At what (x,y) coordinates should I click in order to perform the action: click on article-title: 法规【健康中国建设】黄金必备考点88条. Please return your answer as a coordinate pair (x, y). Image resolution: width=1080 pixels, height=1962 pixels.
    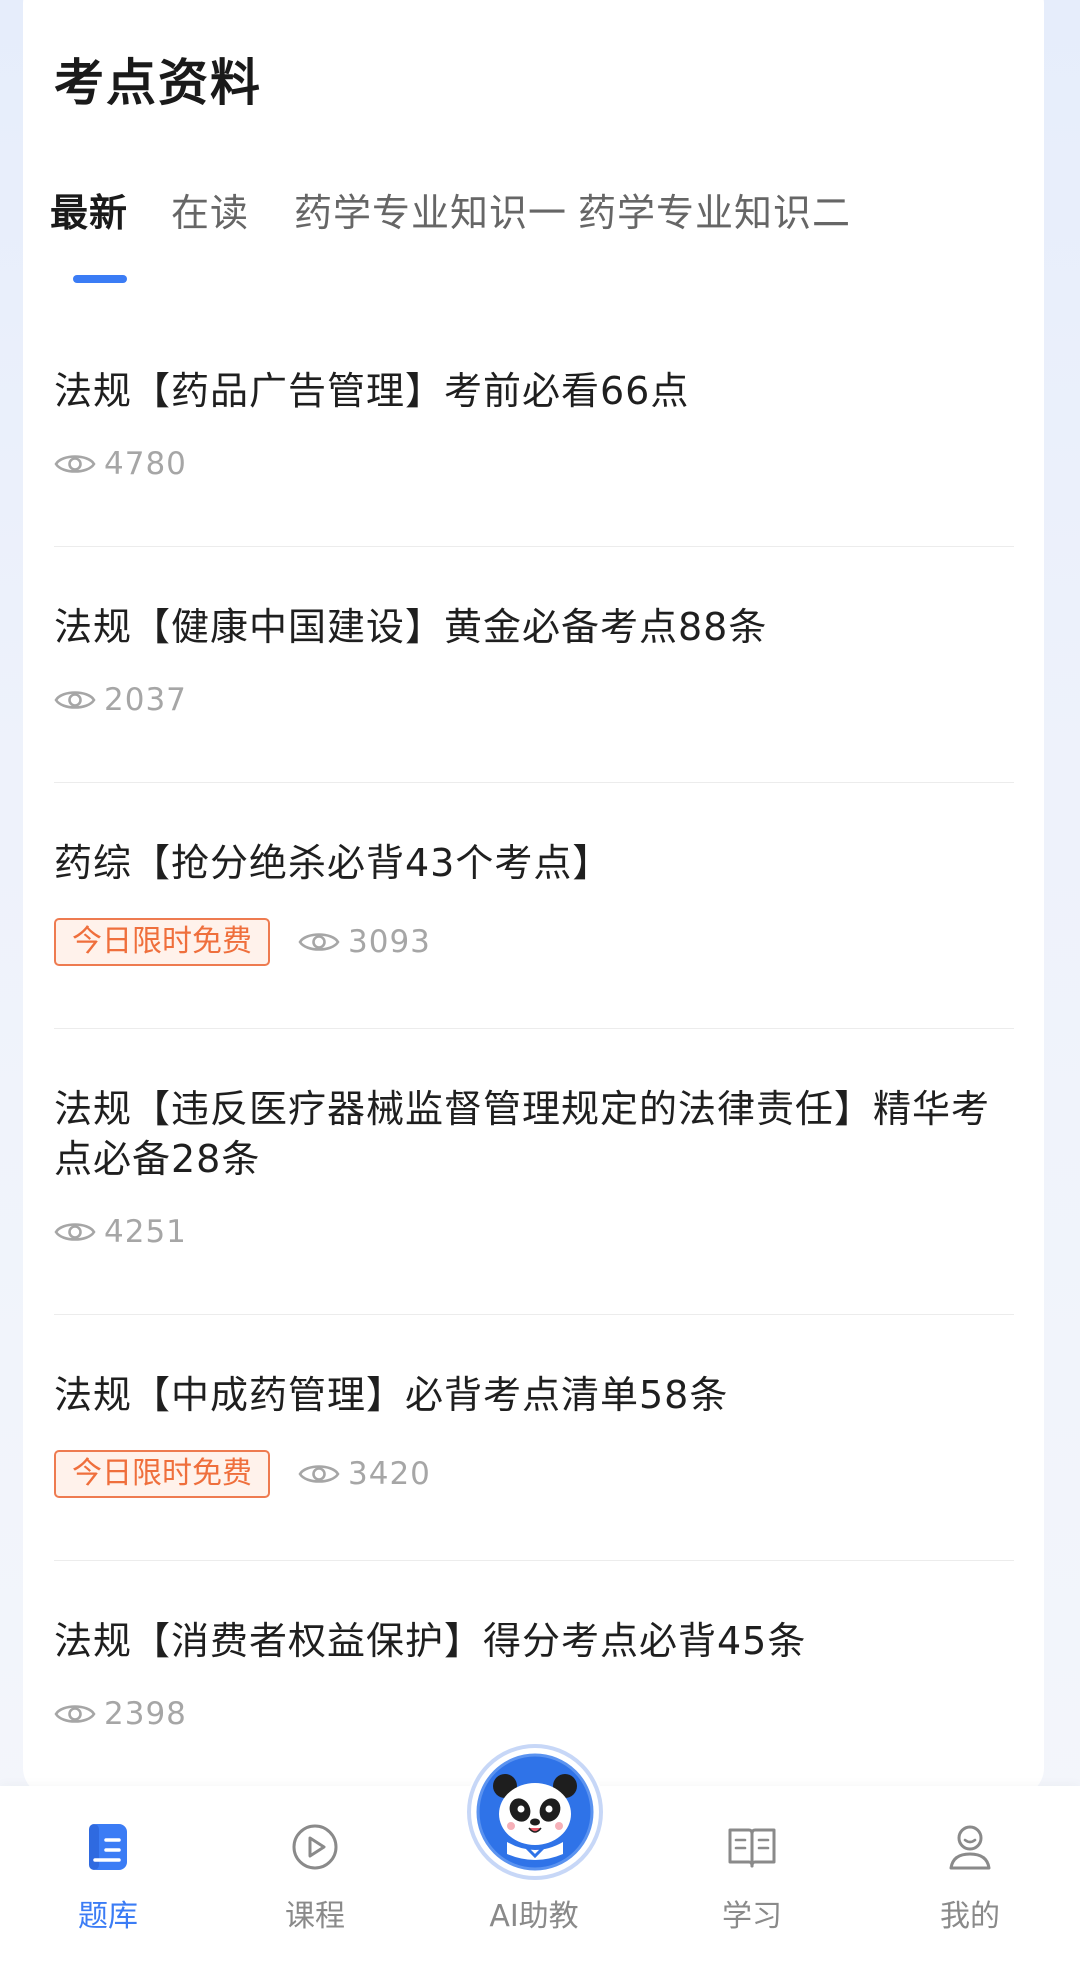
    Looking at the image, I should click on (411, 627).